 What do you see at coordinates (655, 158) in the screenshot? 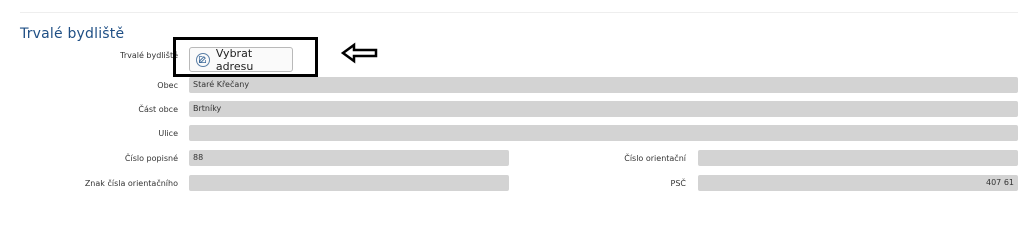
I see `cislo-orientacni-label: Číslo orientační` at bounding box center [655, 158].